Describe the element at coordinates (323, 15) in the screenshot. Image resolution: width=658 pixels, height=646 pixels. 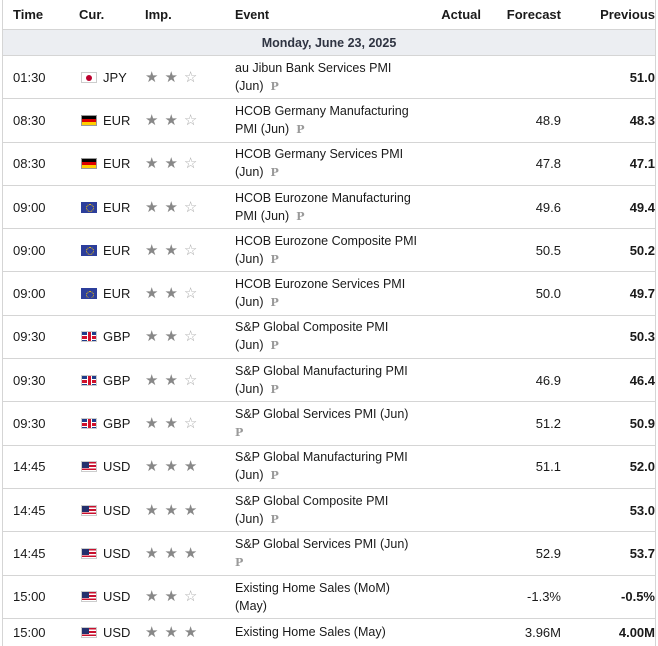
I see `header-event: Event` at that location.